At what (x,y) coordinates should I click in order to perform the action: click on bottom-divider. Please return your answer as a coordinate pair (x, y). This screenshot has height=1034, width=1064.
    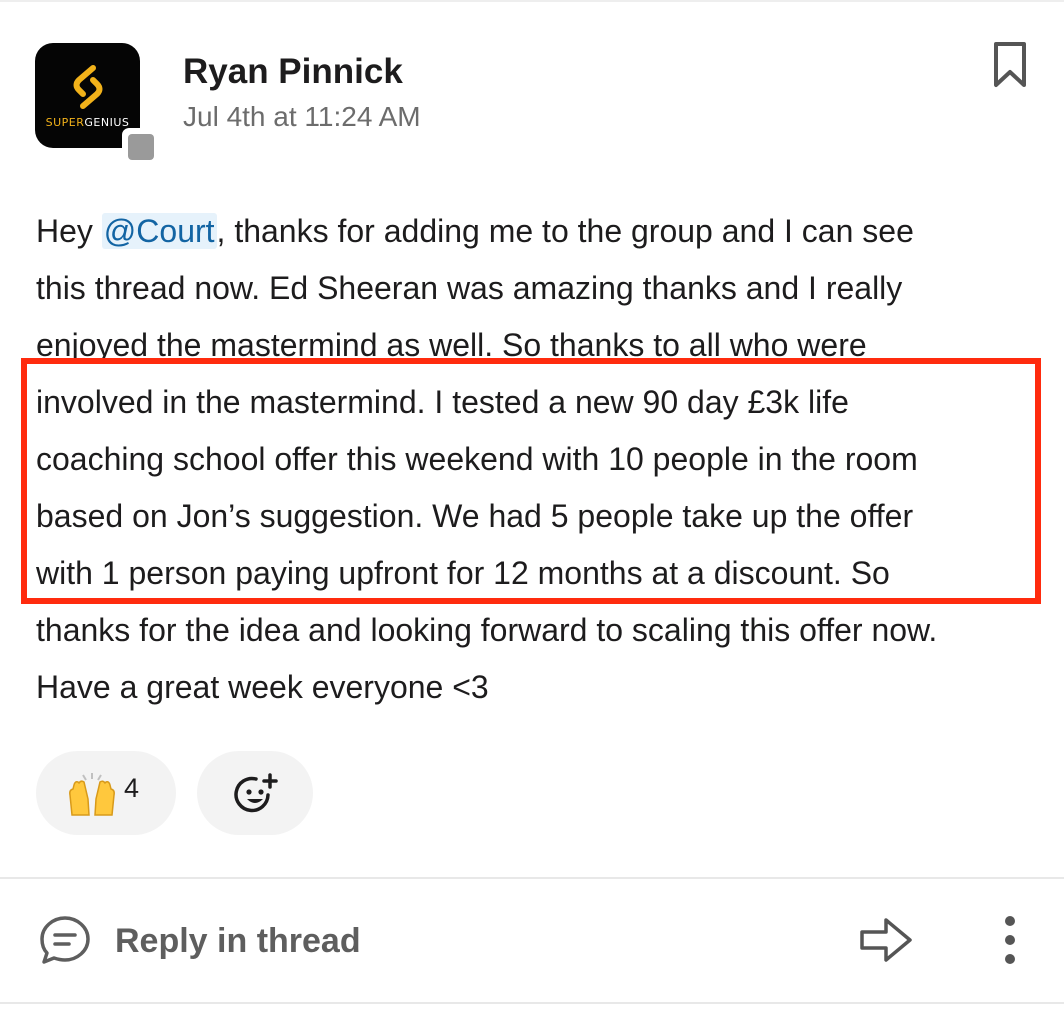
    Looking at the image, I should click on (532, 1003).